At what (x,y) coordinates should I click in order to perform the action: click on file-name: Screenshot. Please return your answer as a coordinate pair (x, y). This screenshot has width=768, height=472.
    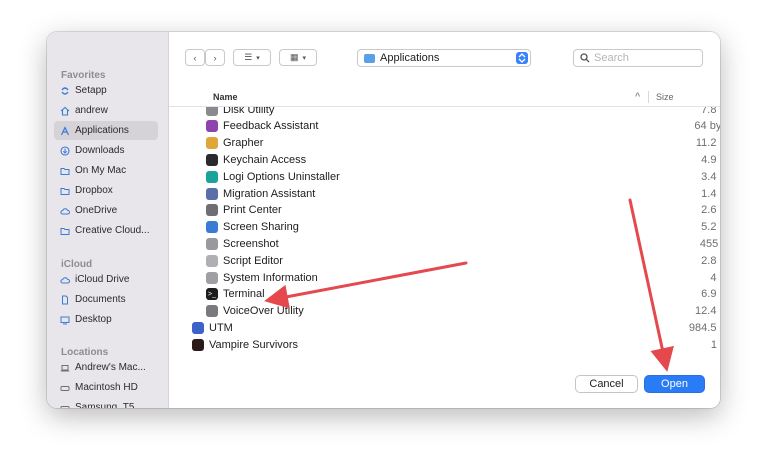
    Looking at the image, I should click on (251, 243).